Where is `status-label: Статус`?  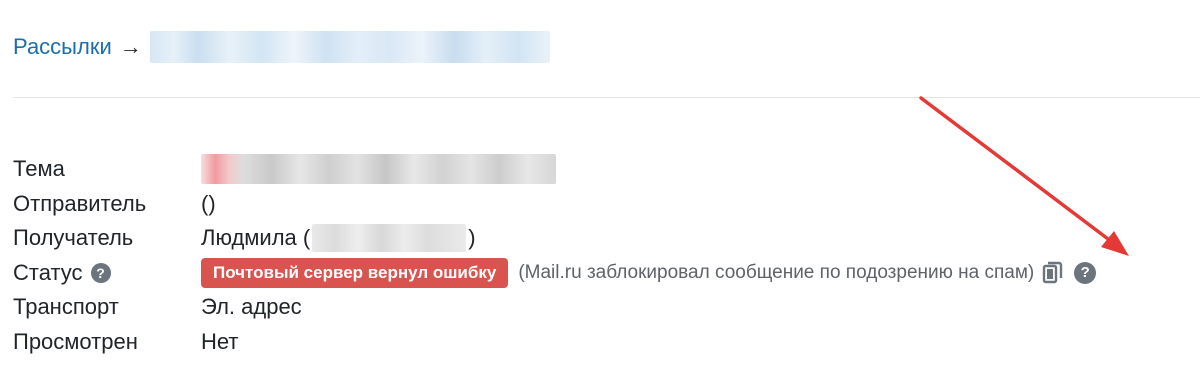
status-label: Статус is located at coordinates (48, 272).